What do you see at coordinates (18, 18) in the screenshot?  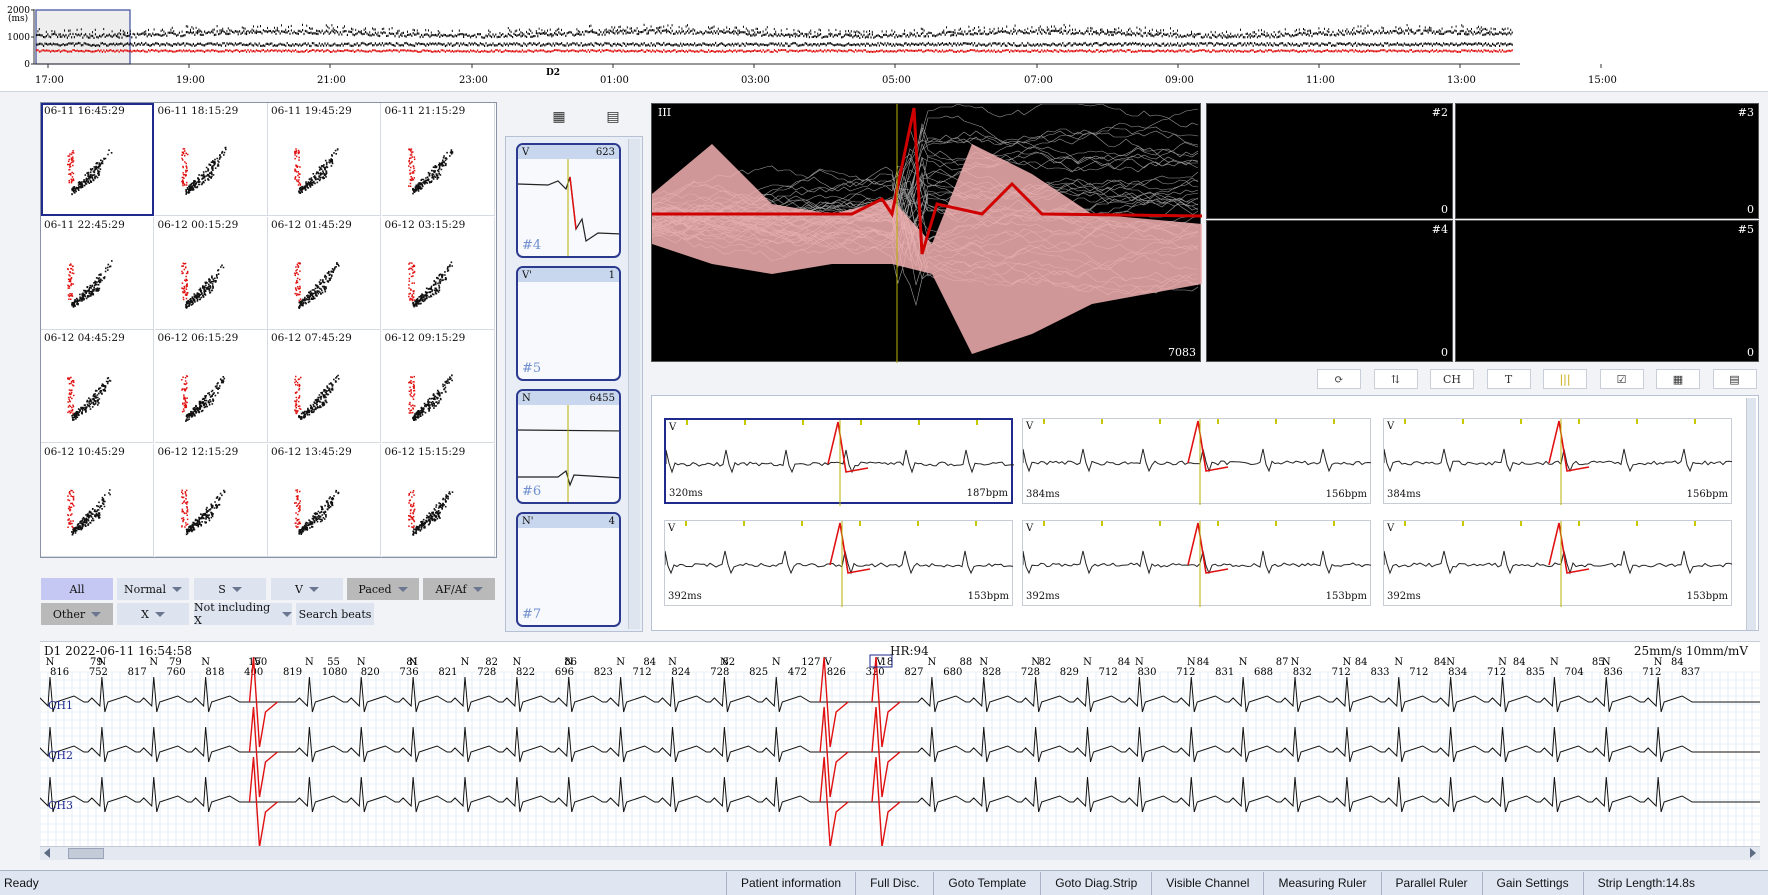 I see `trend-y-unit: (ms)` at bounding box center [18, 18].